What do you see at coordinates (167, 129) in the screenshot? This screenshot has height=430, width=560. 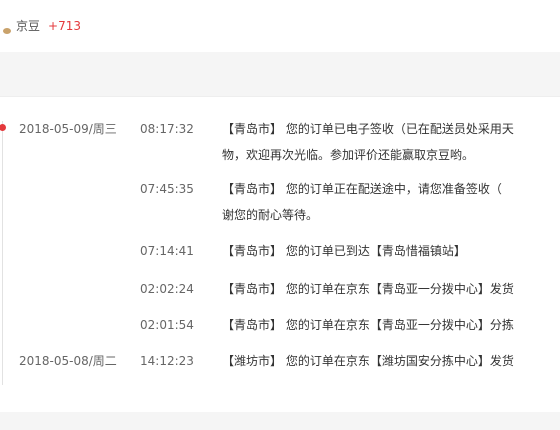 I see `tracking-time: 08:17:32` at bounding box center [167, 129].